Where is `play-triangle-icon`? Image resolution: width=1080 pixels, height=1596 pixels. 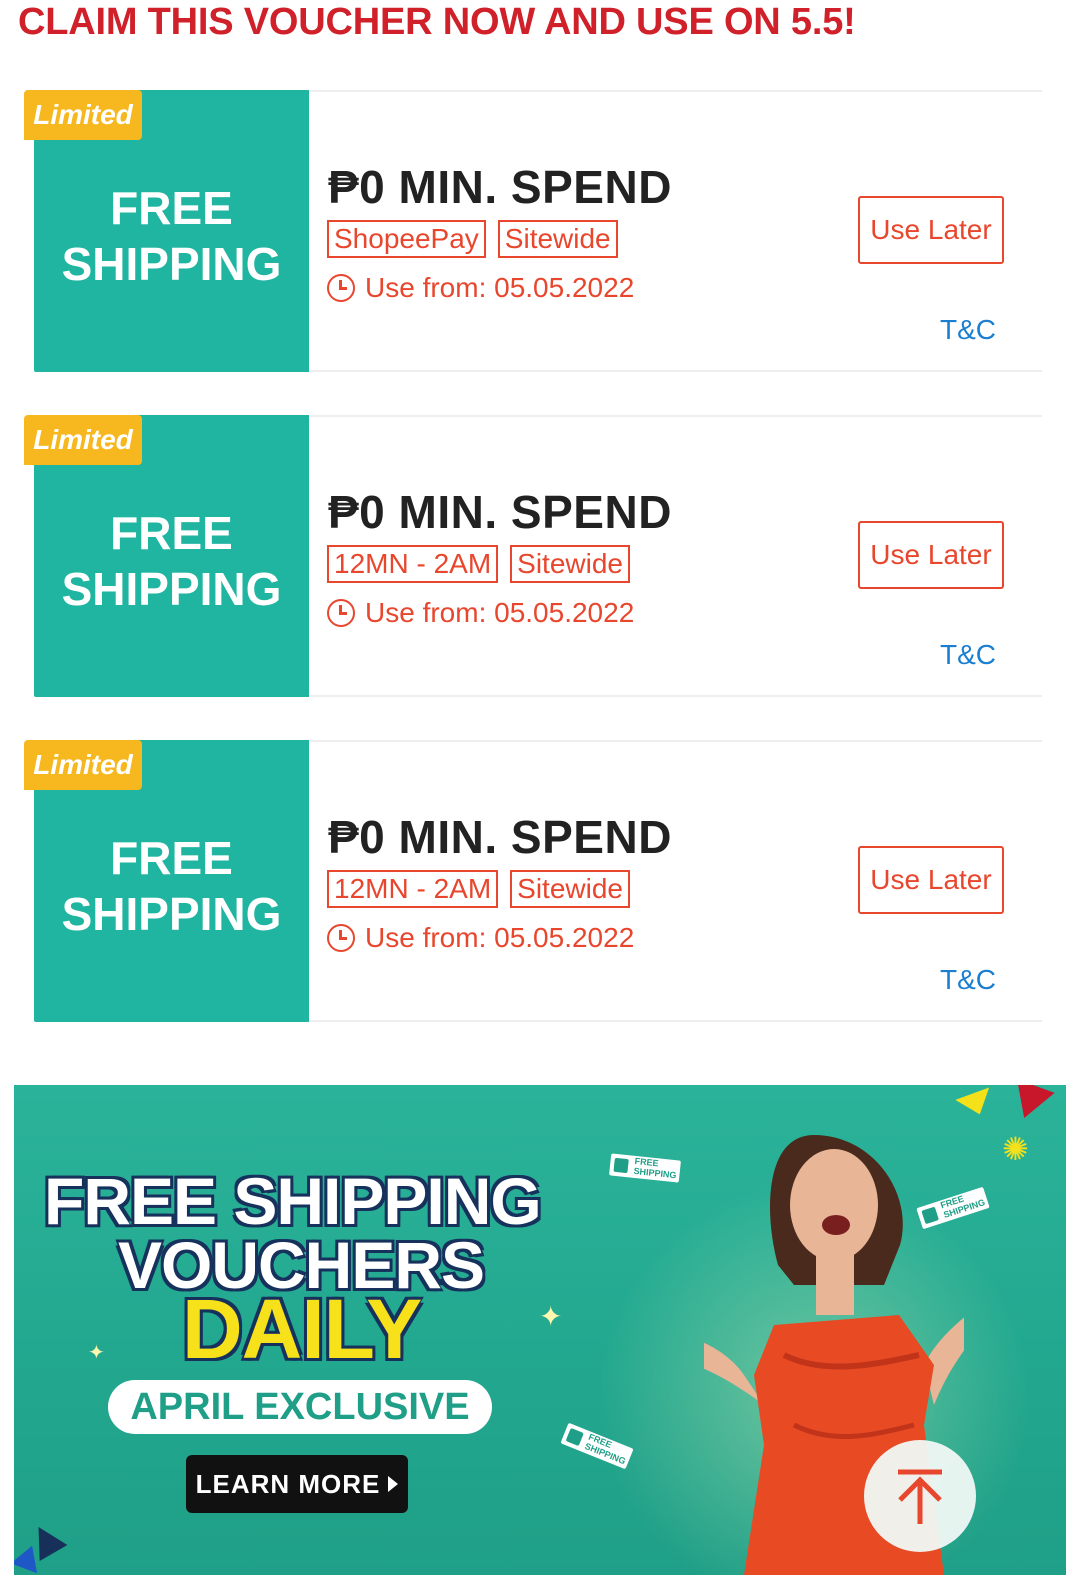
play-triangle-icon is located at coordinates (393, 1484).